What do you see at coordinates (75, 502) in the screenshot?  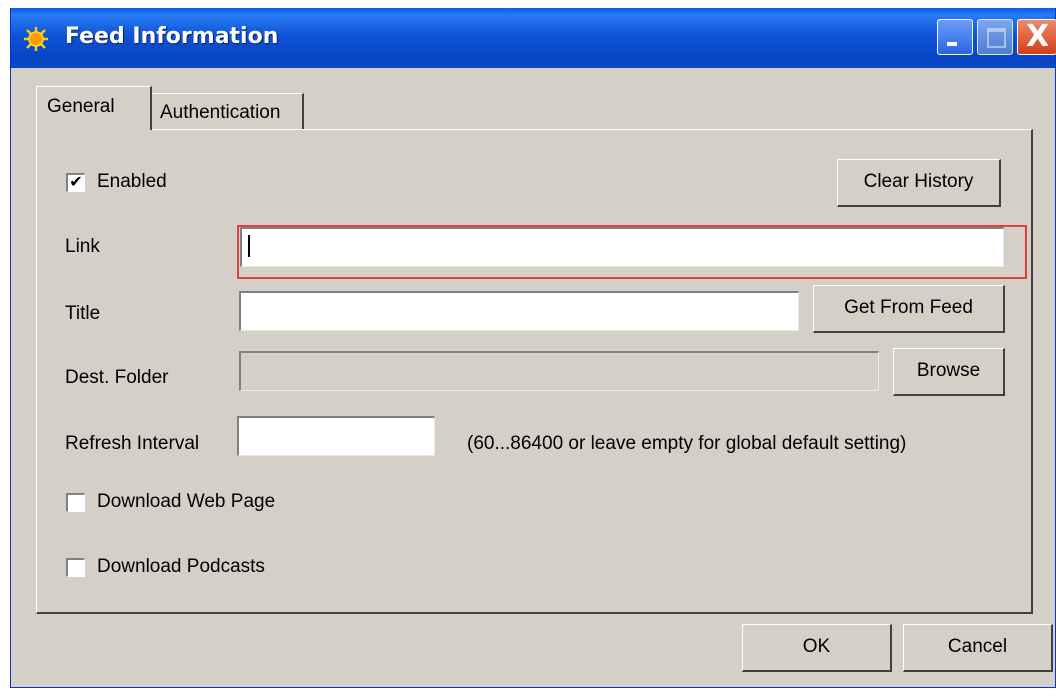 I see `download-web-page-checkbox` at bounding box center [75, 502].